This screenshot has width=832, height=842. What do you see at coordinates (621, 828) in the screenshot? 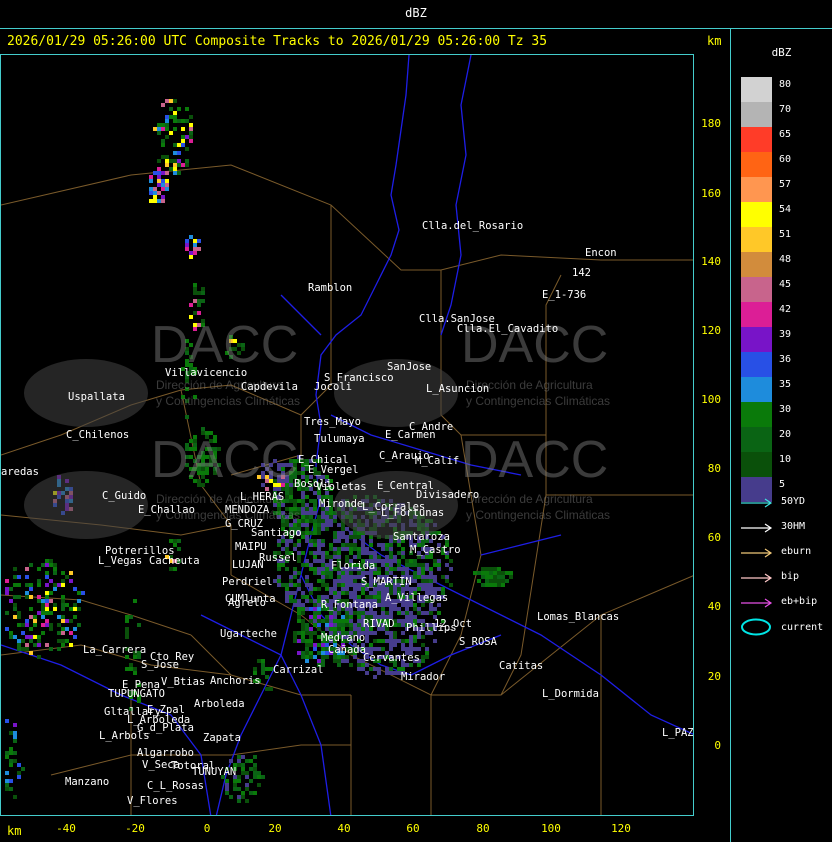
I see `x-tick-label: 120` at bounding box center [621, 828].